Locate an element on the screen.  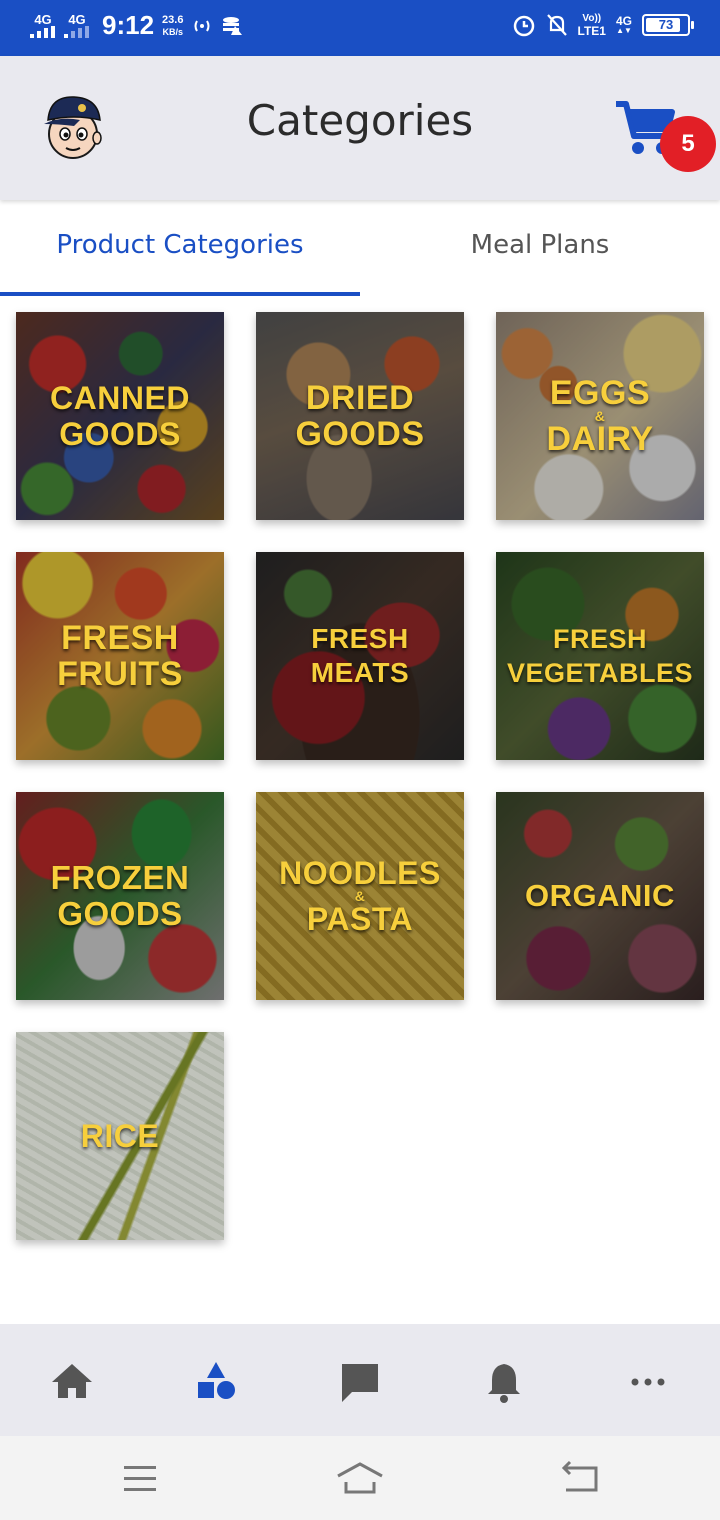
system-navigation-bar is located at coordinates (360, 1478).